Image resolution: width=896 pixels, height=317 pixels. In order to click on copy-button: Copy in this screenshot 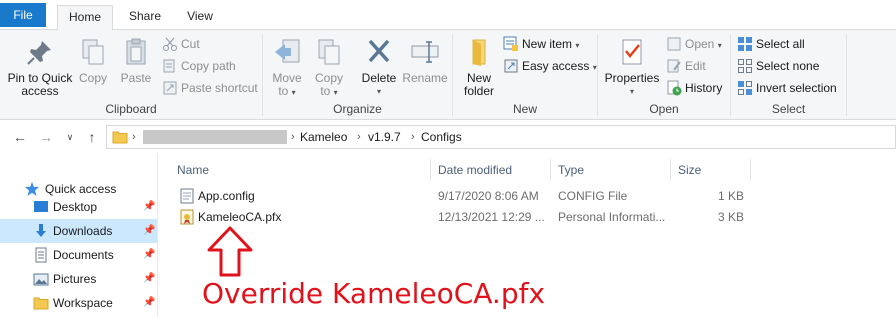, I will do `click(93, 60)`.